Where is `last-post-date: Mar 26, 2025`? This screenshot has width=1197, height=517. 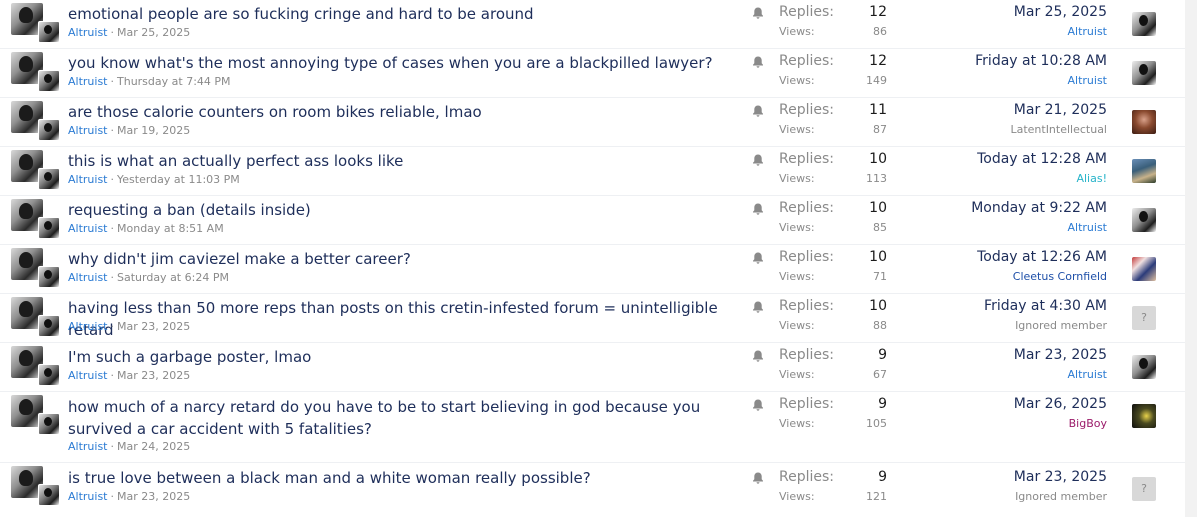
last-post-date: Mar 26, 2025 is located at coordinates (1060, 404).